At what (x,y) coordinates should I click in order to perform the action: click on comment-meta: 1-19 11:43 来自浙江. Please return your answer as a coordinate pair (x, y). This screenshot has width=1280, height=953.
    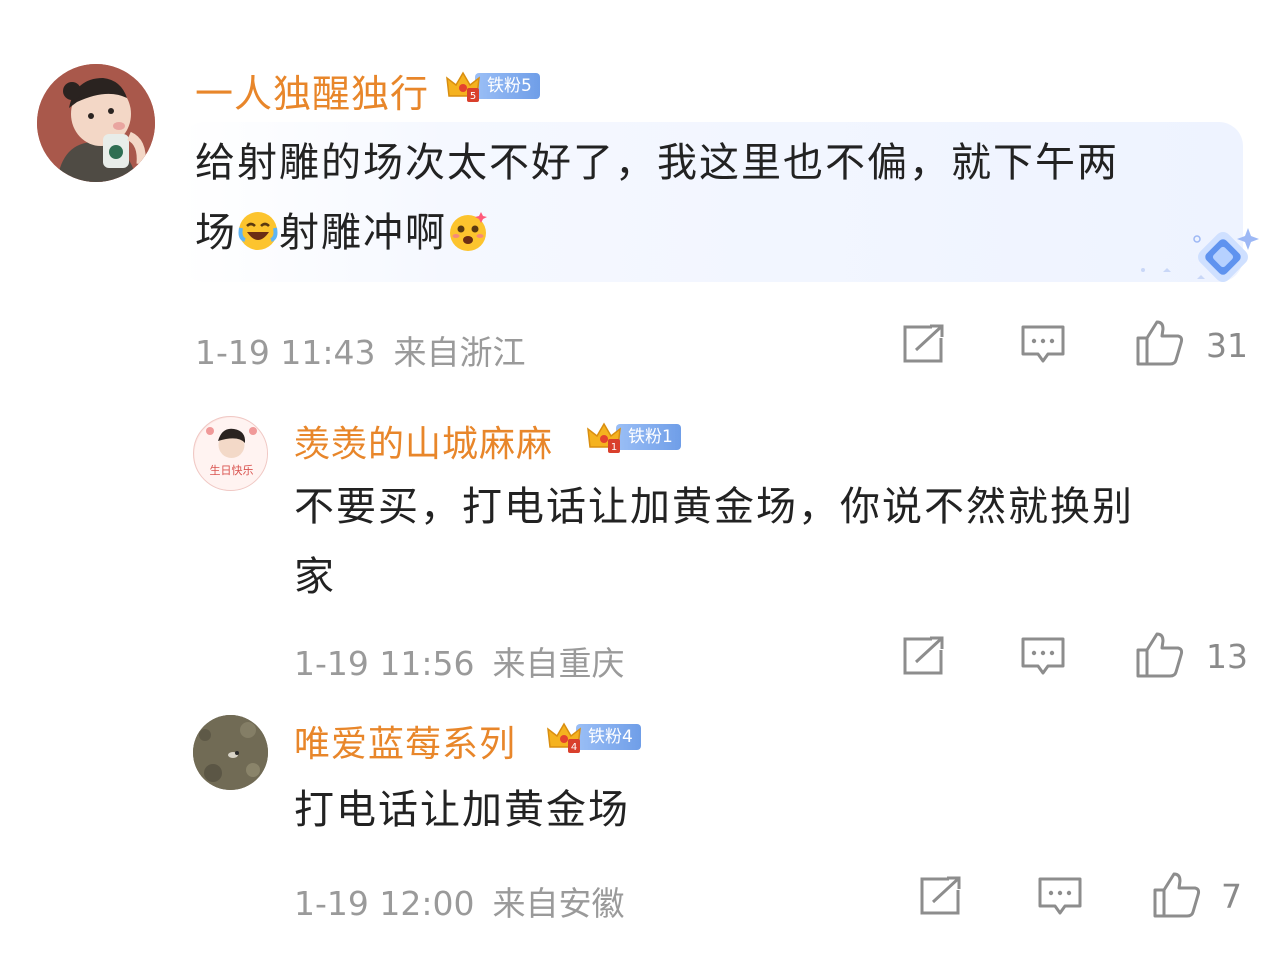
    Looking at the image, I should click on (360, 350).